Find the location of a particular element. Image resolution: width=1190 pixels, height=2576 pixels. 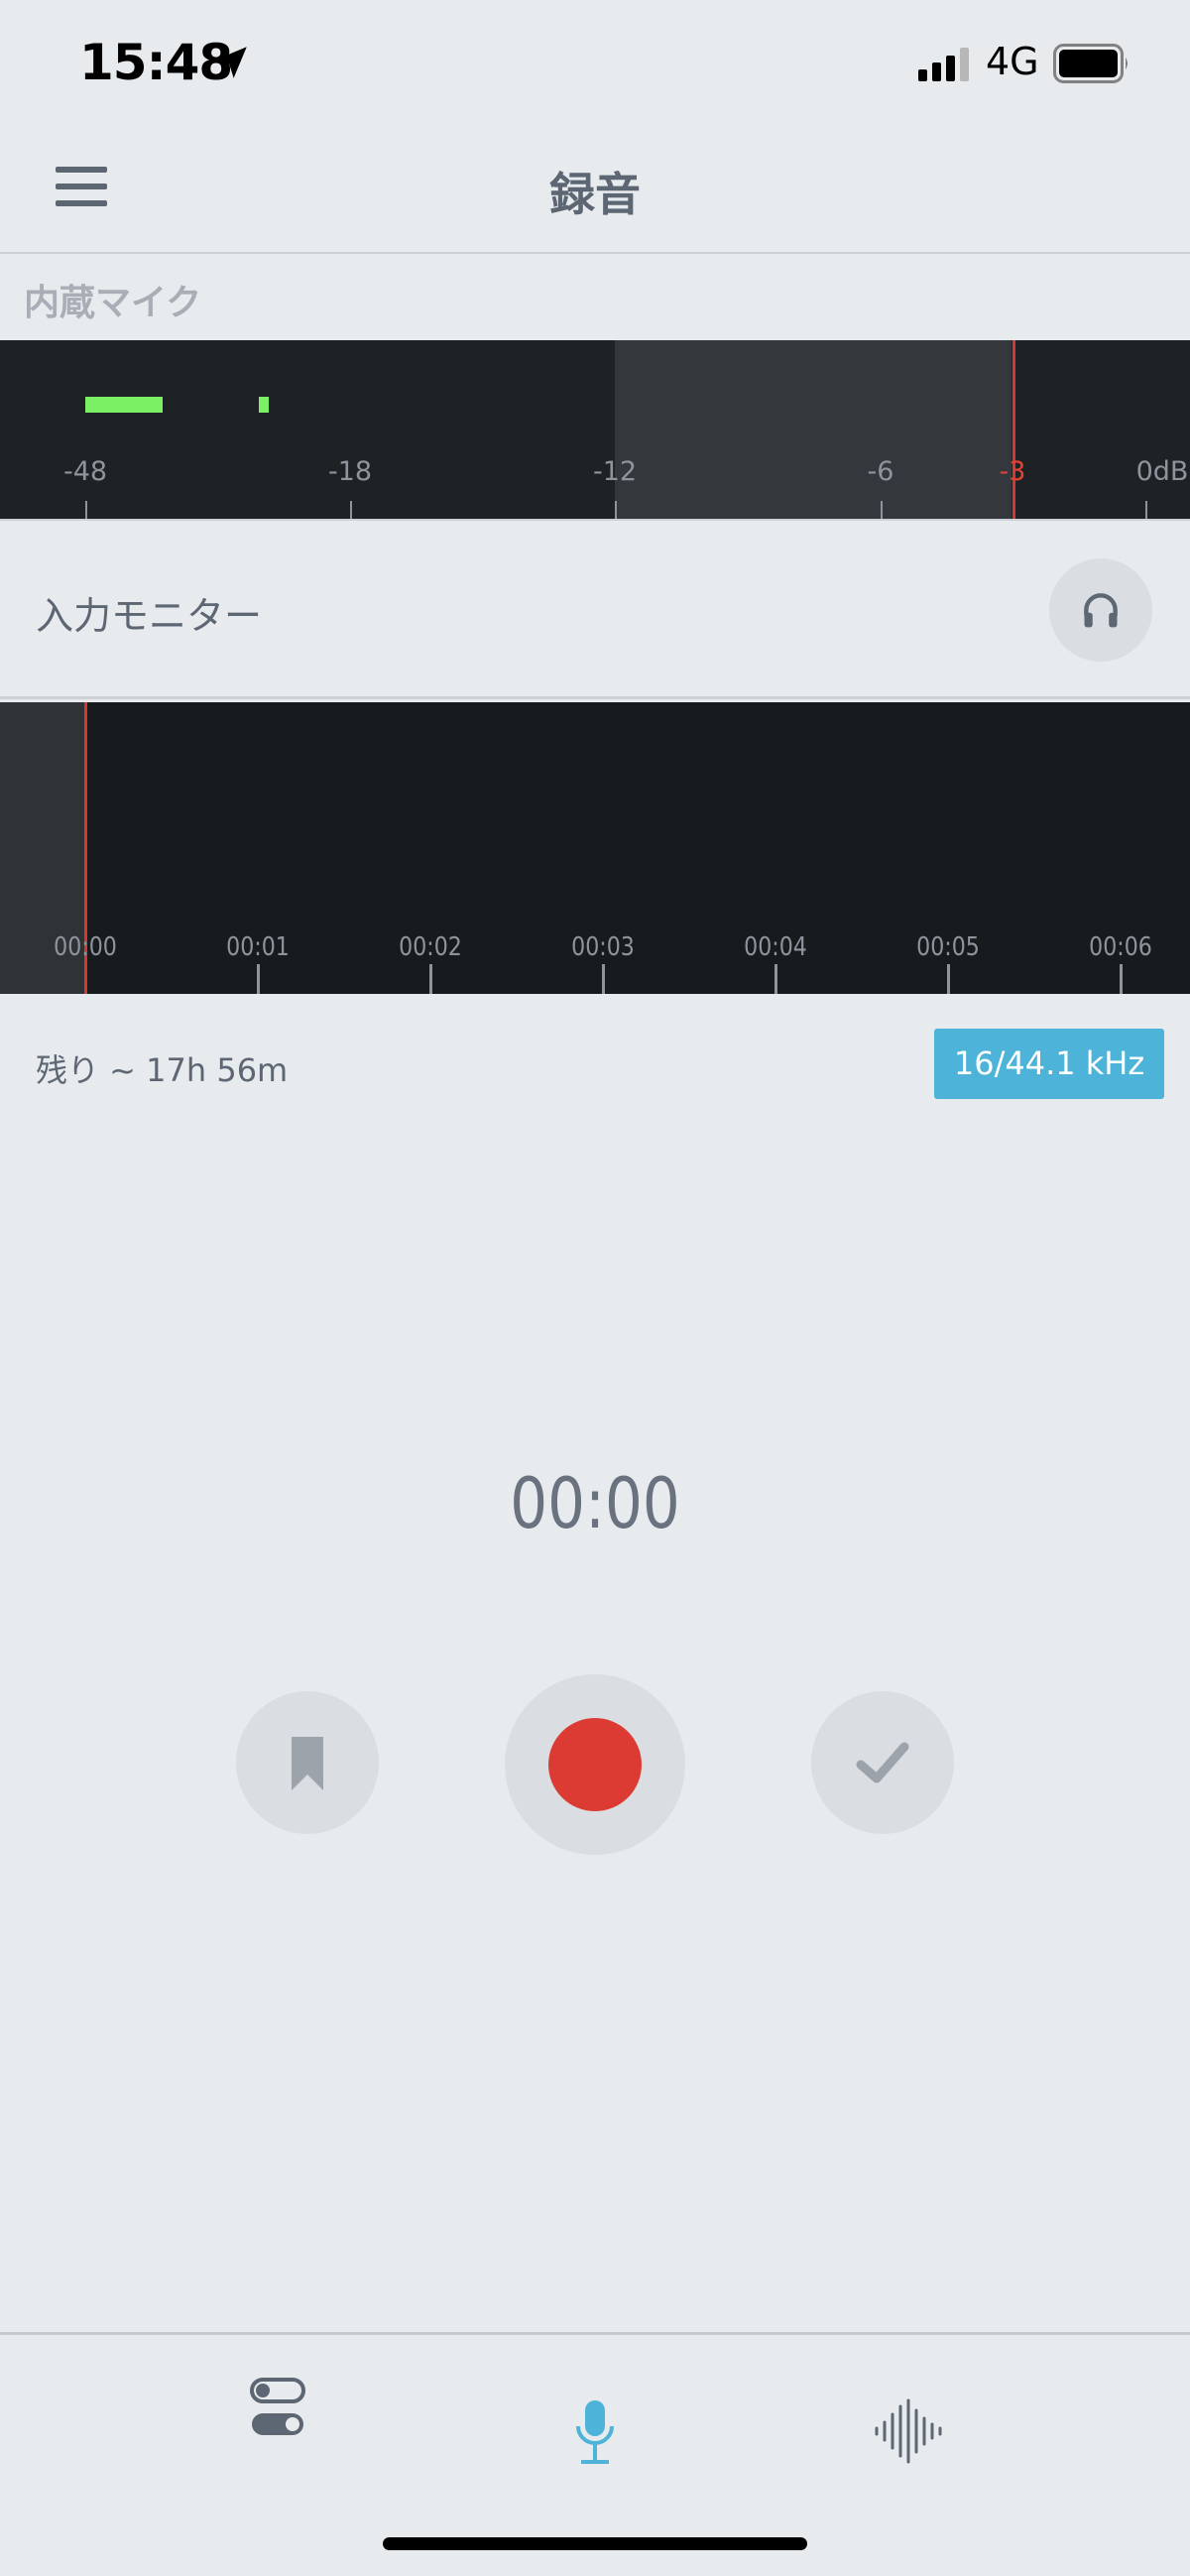

input-monitor-button is located at coordinates (1100, 610).